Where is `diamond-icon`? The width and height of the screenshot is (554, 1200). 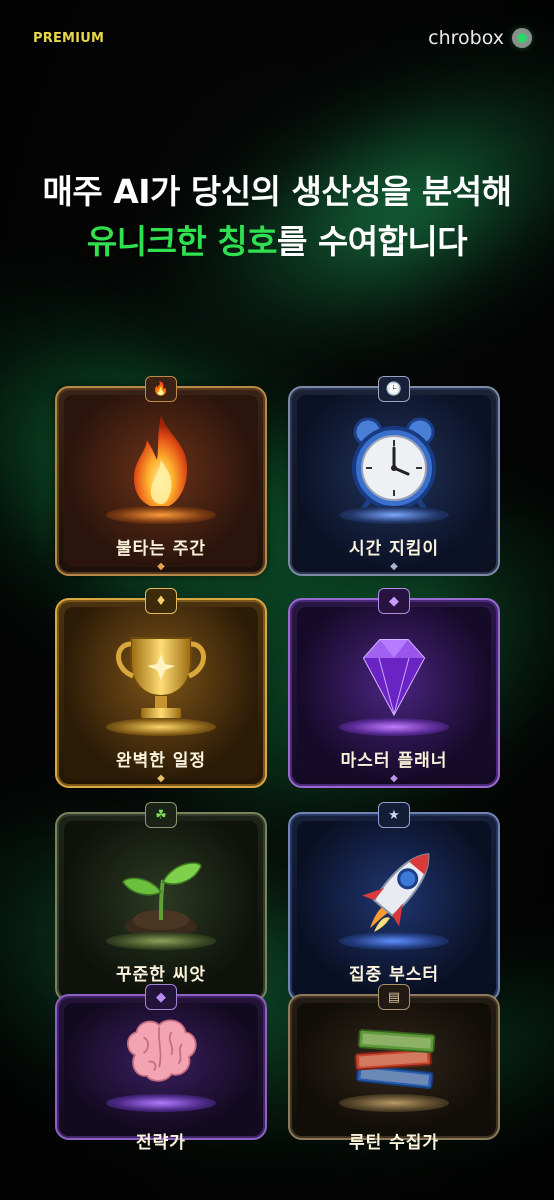
diamond-icon is located at coordinates (394, 678).